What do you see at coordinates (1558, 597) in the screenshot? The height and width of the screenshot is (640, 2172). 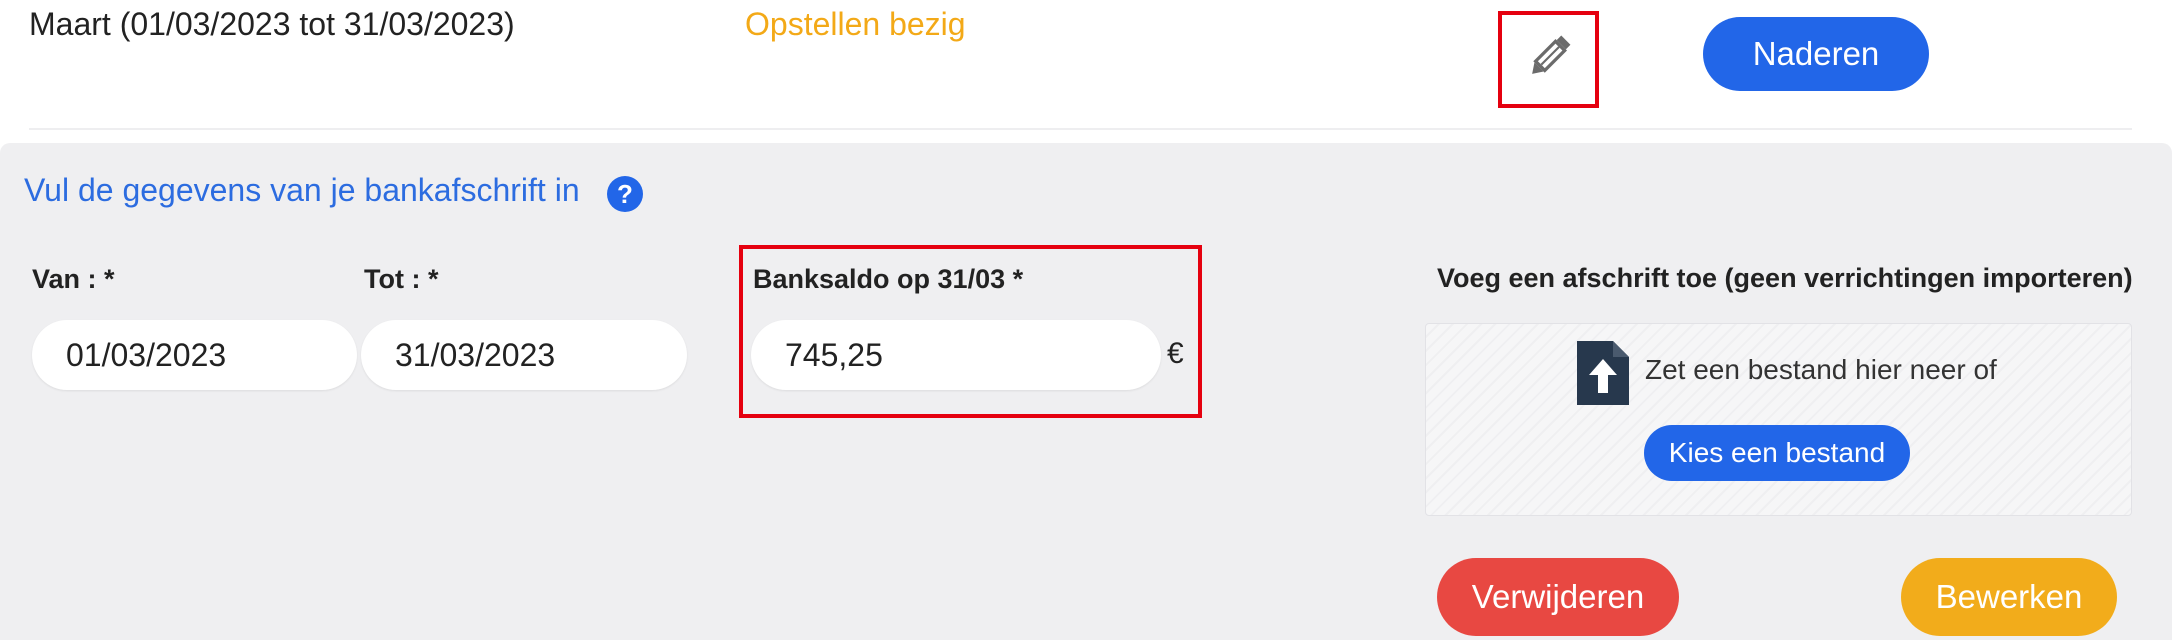 I see `delete-button: Verwijderen` at bounding box center [1558, 597].